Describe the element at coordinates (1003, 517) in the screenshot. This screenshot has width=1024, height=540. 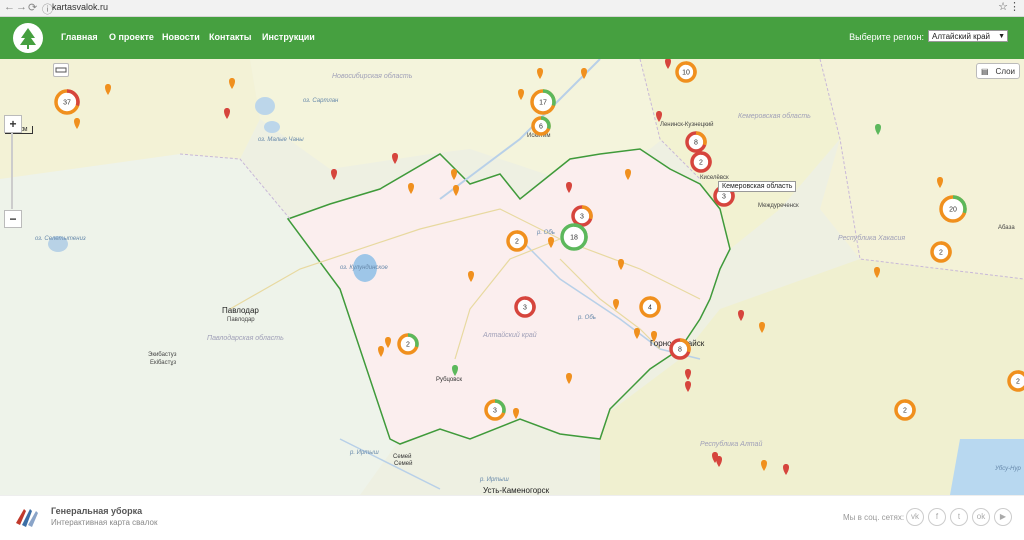
I see `youtube-icon: ▶` at that location.